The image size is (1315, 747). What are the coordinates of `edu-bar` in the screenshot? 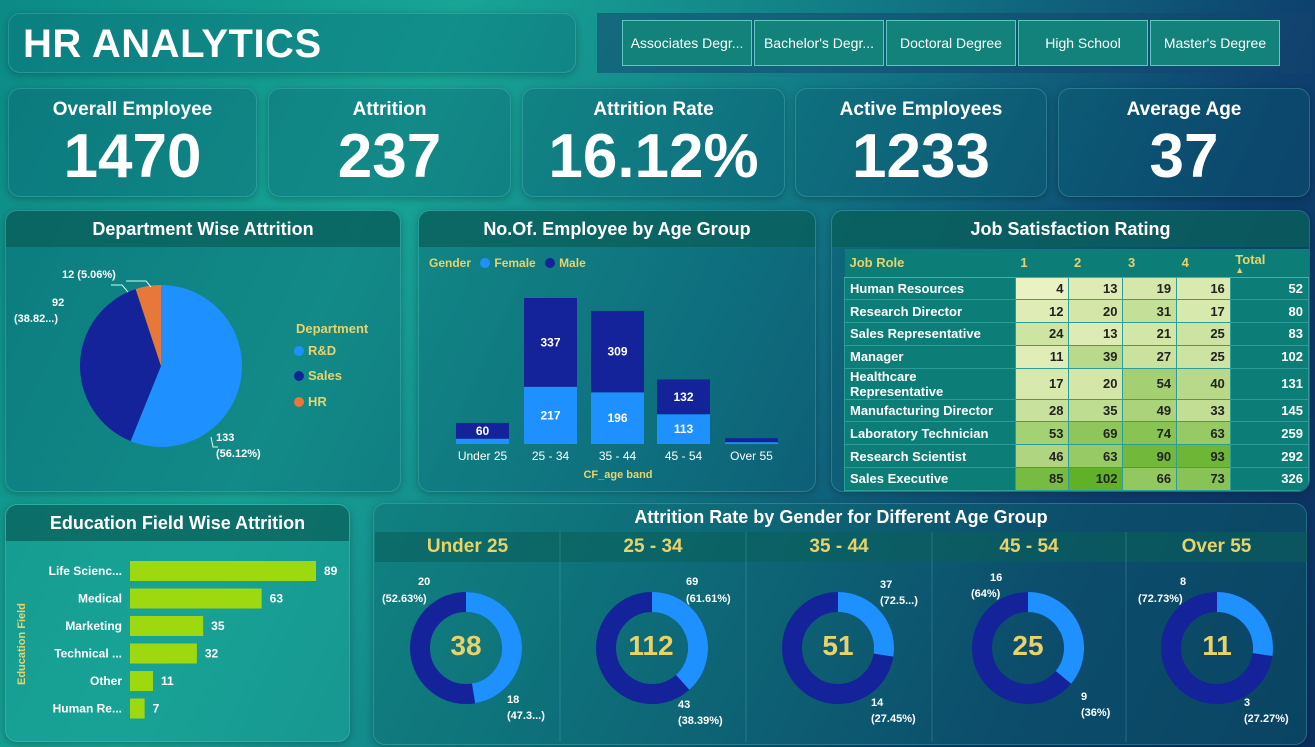 It's located at (163, 653).